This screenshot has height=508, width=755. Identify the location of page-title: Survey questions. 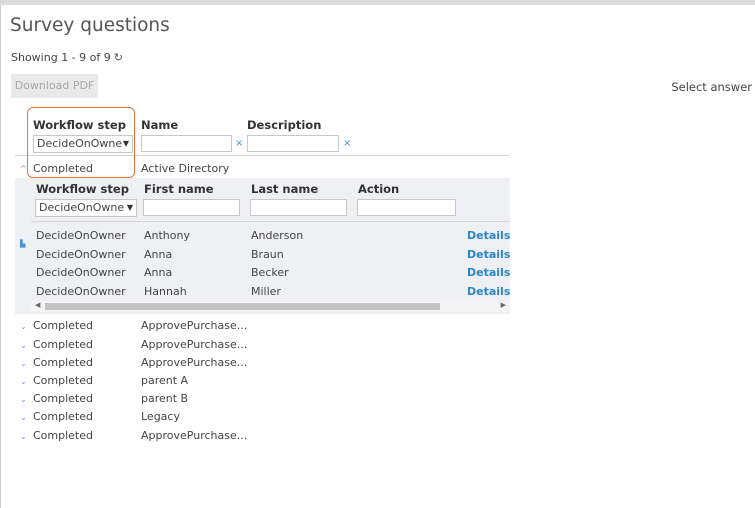
(90, 25).